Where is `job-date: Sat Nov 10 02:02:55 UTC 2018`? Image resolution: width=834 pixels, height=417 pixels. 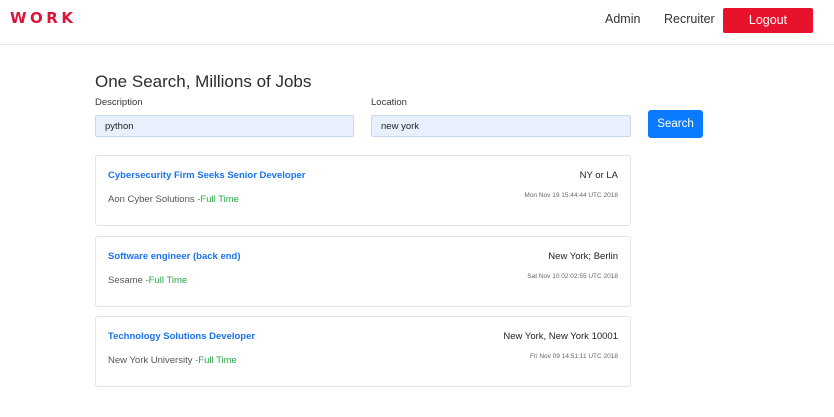 job-date: Sat Nov 10 02:02:55 UTC 2018 is located at coordinates (572, 276).